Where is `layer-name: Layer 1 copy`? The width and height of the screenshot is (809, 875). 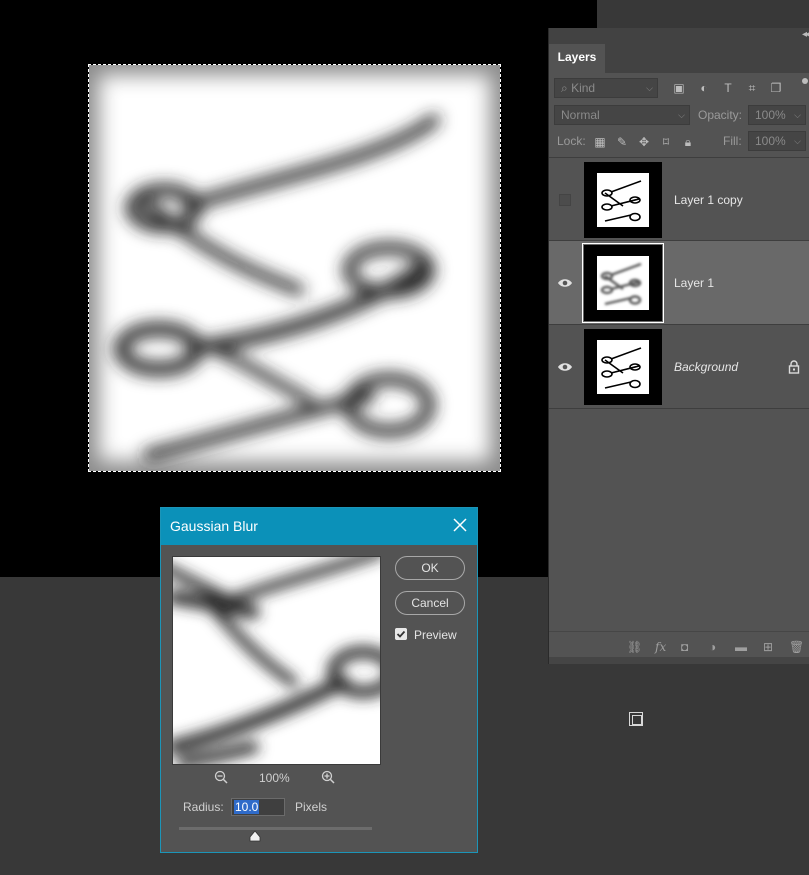 layer-name: Layer 1 copy is located at coordinates (708, 200).